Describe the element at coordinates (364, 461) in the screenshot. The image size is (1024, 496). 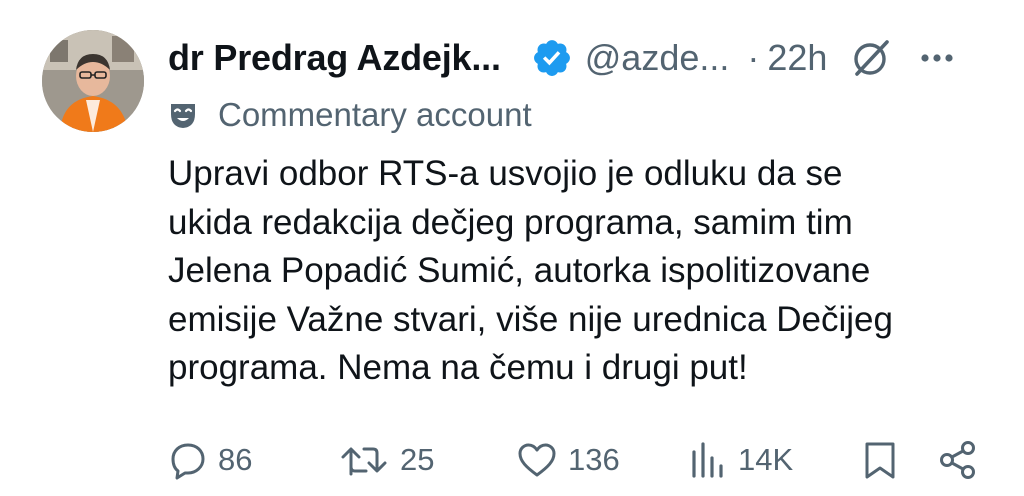
I see `retweet-icon` at that location.